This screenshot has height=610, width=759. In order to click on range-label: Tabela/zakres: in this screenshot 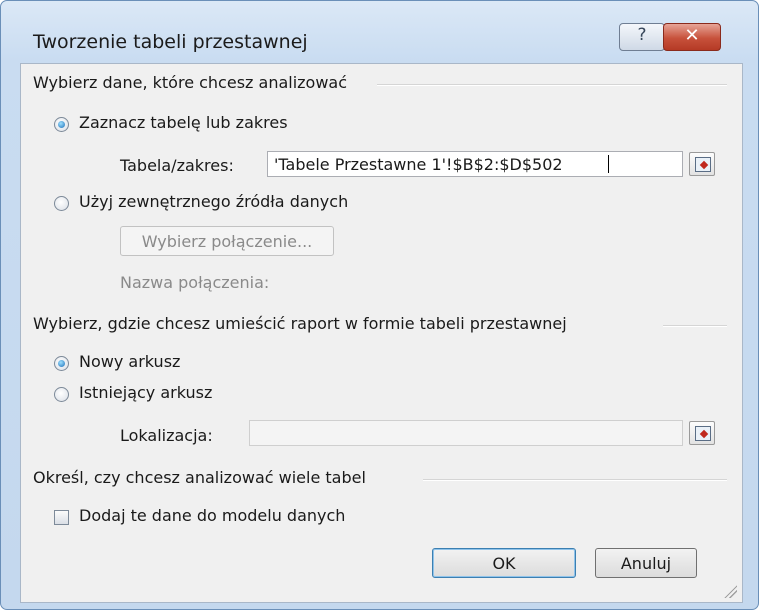, I will do `click(177, 165)`.